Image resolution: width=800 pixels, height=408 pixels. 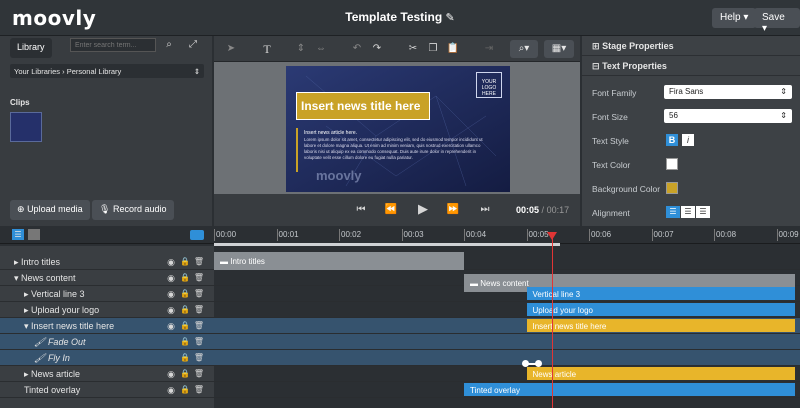 I want to click on expand-icon: ⤢, so click(x=193, y=45).